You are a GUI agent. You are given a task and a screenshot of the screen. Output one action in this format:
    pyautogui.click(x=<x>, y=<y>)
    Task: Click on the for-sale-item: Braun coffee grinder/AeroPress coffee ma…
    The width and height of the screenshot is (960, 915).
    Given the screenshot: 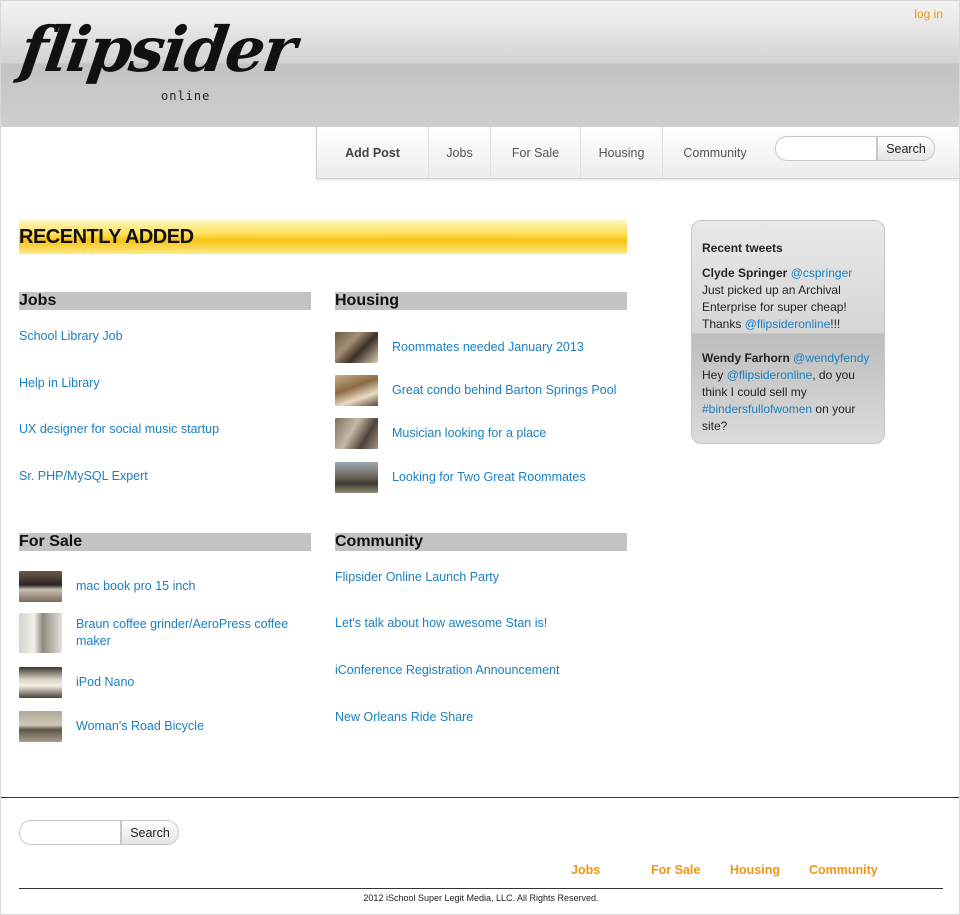 What is the action you would take?
    pyautogui.click(x=157, y=633)
    